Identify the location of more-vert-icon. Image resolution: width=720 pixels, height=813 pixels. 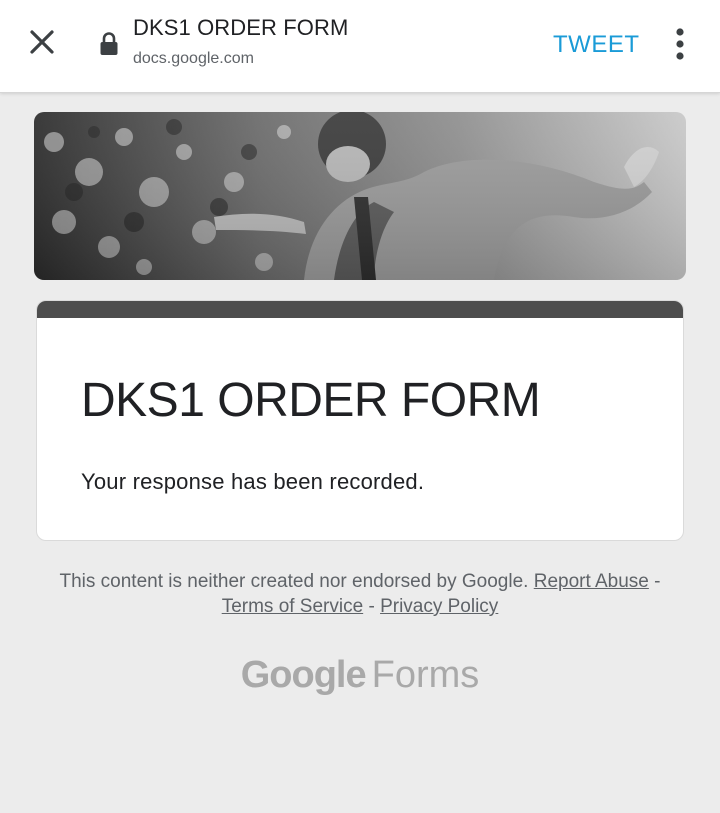
(680, 44).